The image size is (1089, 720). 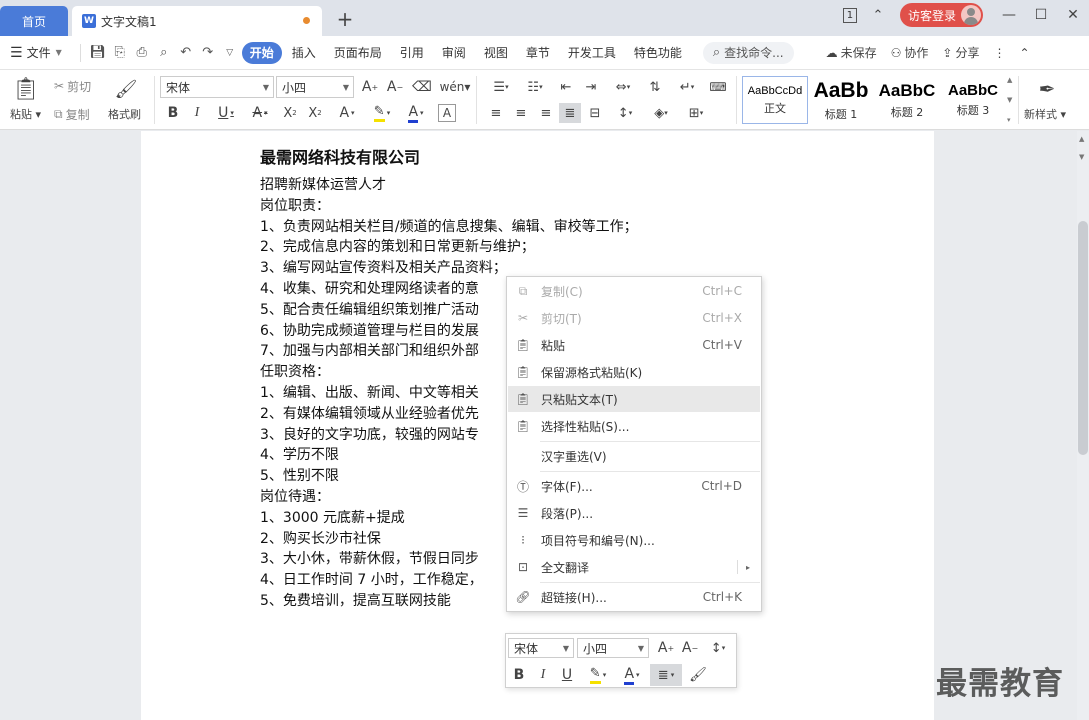 I want to click on menu-item-translate: ⊡ 全文翻译 ▸, so click(x=634, y=567).